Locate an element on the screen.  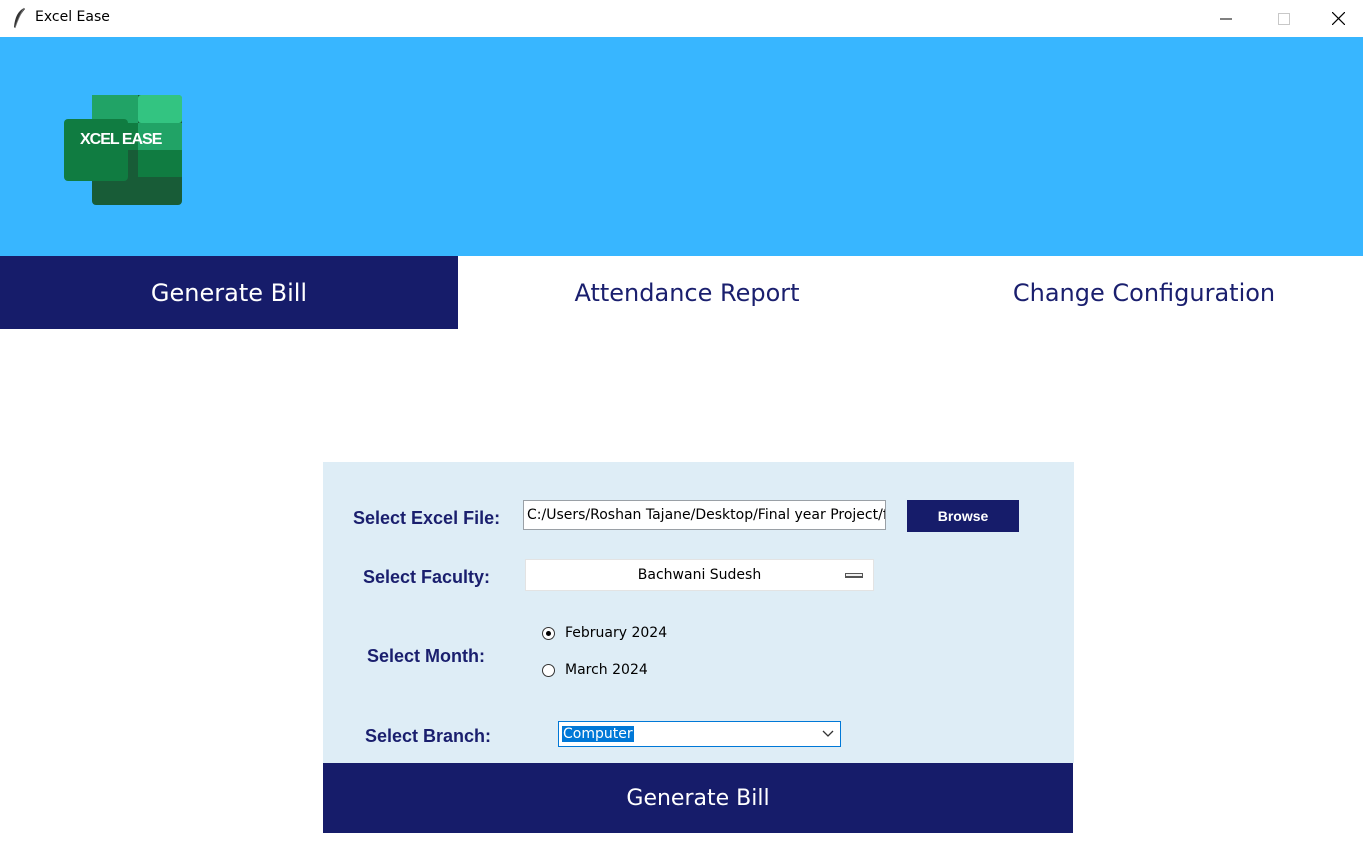
faculty-selected-value: Bachwani Sudesh is located at coordinates (699, 575).